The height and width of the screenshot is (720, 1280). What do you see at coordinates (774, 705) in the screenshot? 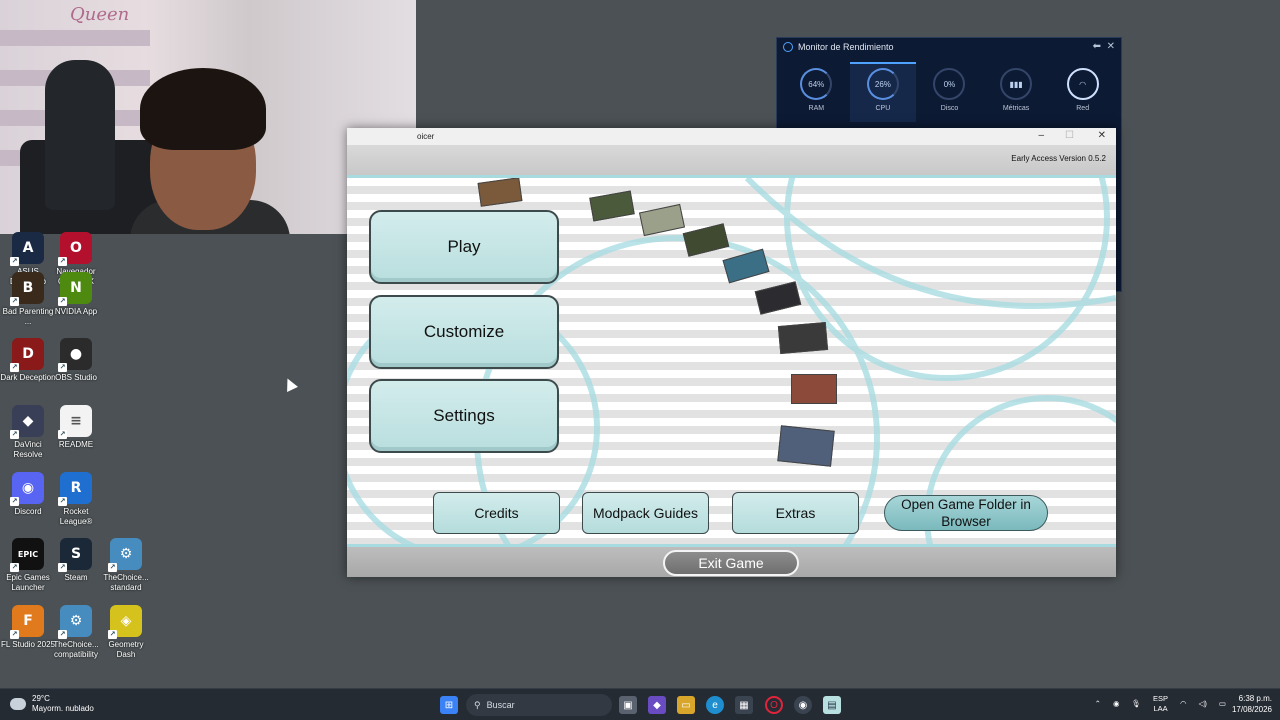
I see `opera-gx-icon: O` at bounding box center [774, 705].